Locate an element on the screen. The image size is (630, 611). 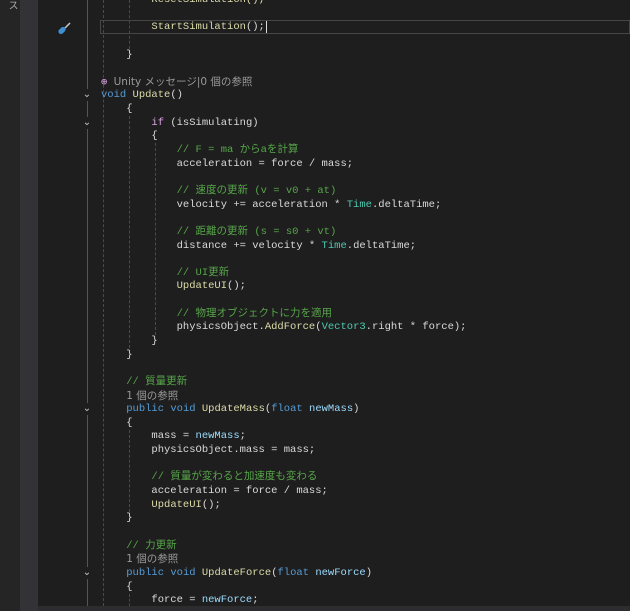
code-token: StartSimulation is located at coordinates (198, 27).